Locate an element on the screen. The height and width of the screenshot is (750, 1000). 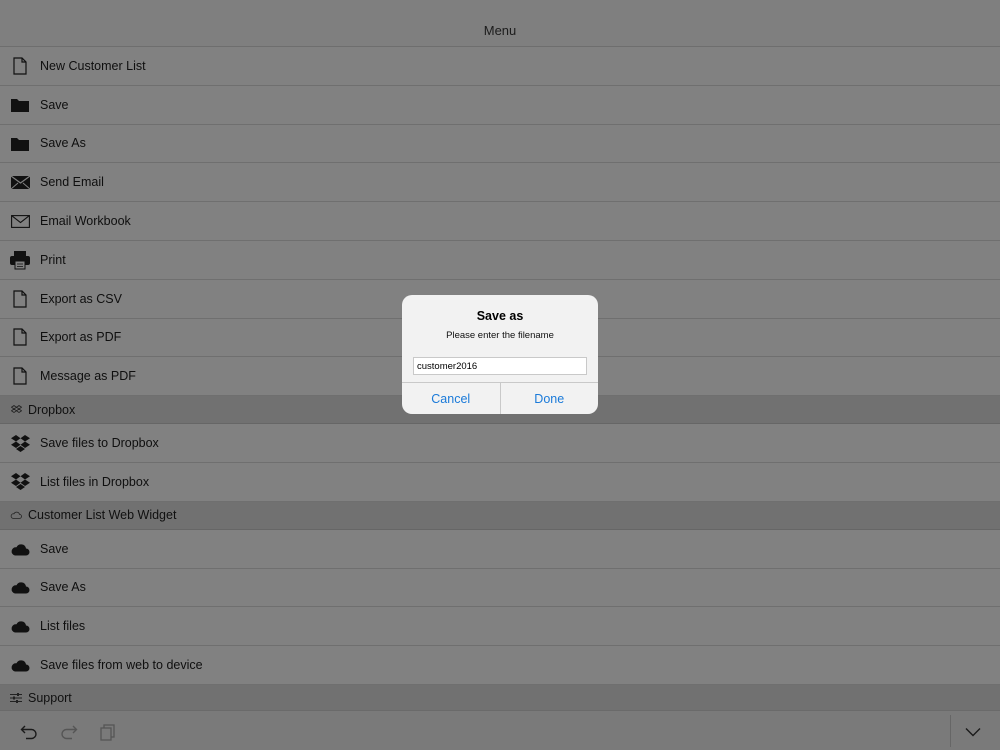
dialog-actions: Cancel Done is located at coordinates (500, 398).